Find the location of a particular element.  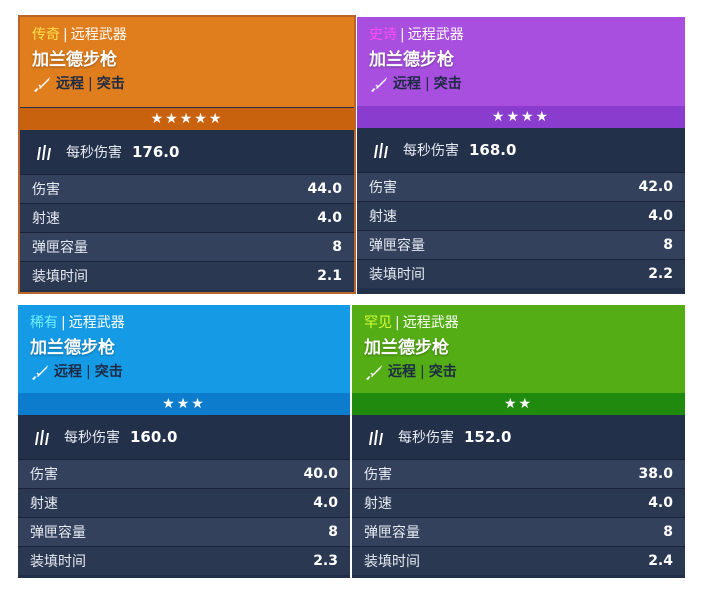

dps-row: 每秒伤害 176.0 is located at coordinates (187, 152).